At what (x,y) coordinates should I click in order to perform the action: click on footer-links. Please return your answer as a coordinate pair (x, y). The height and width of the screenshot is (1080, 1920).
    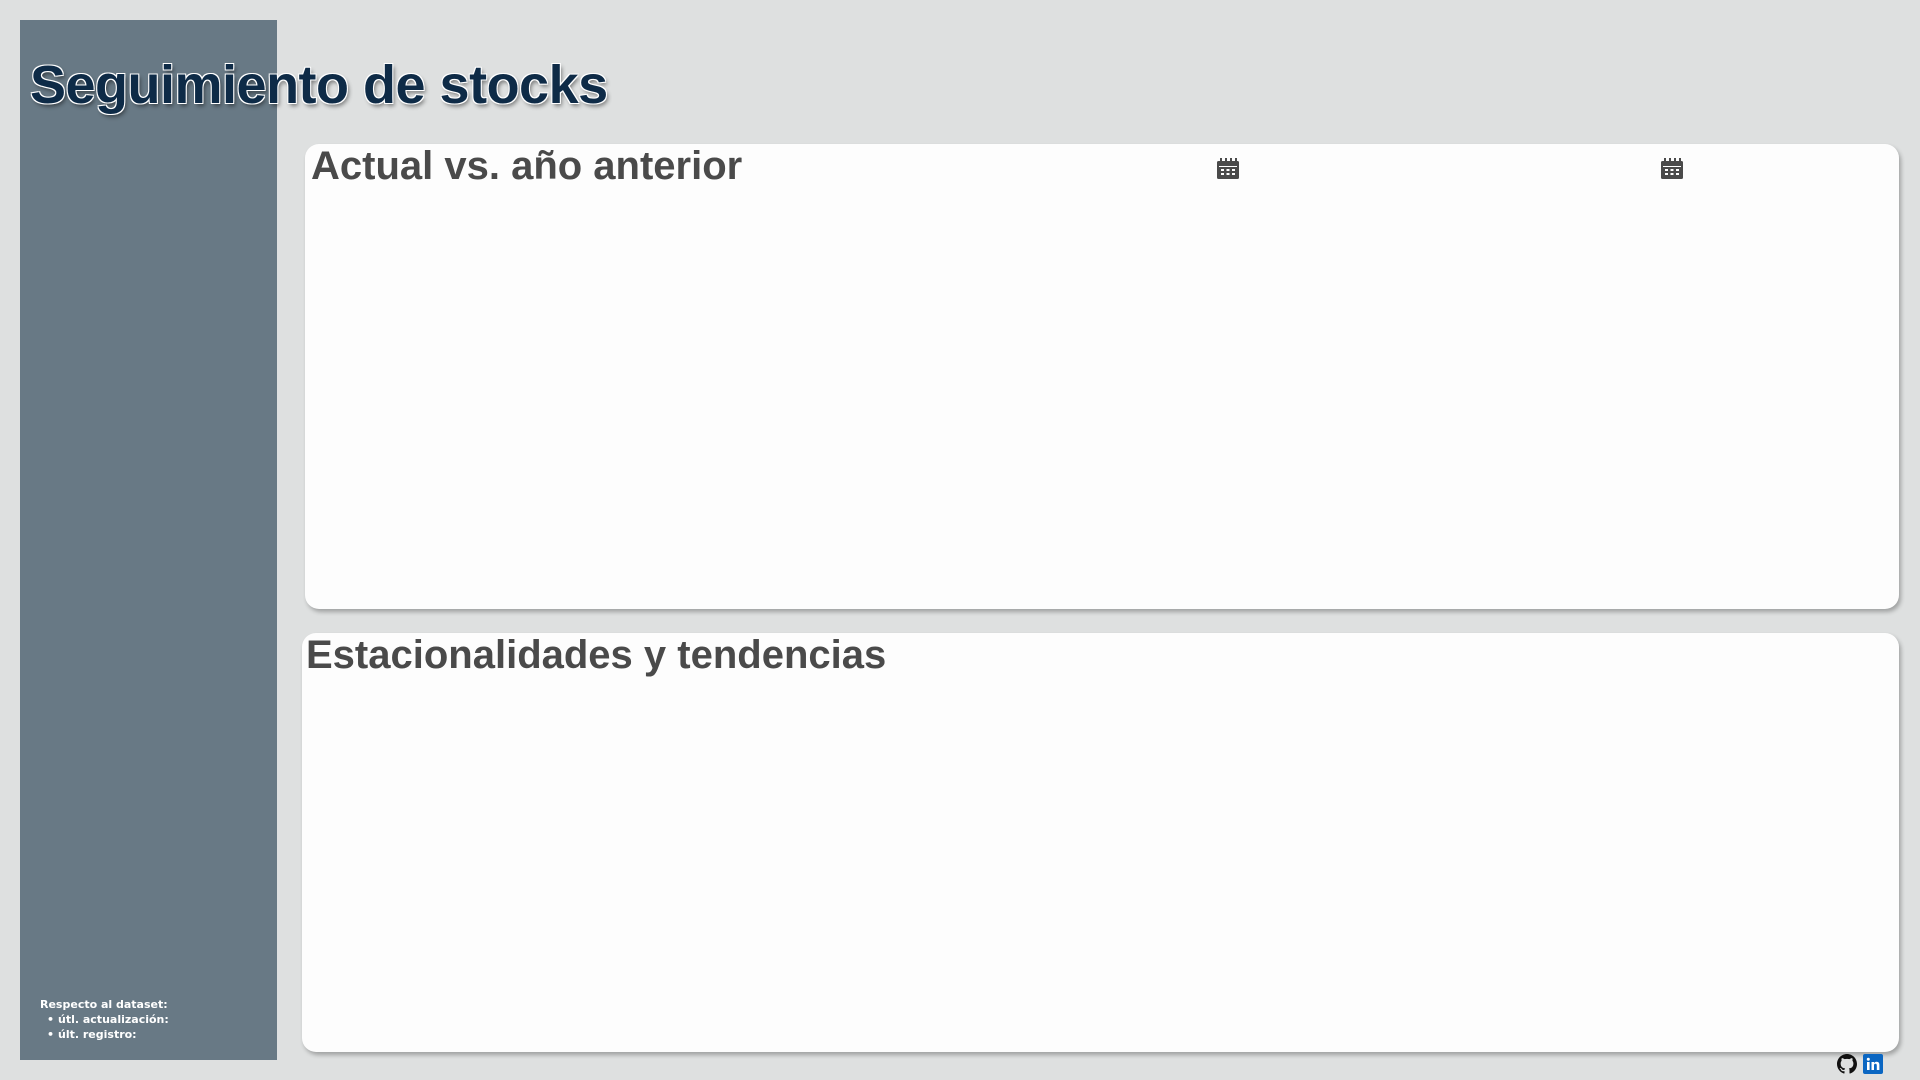
    Looking at the image, I should click on (1860, 1064).